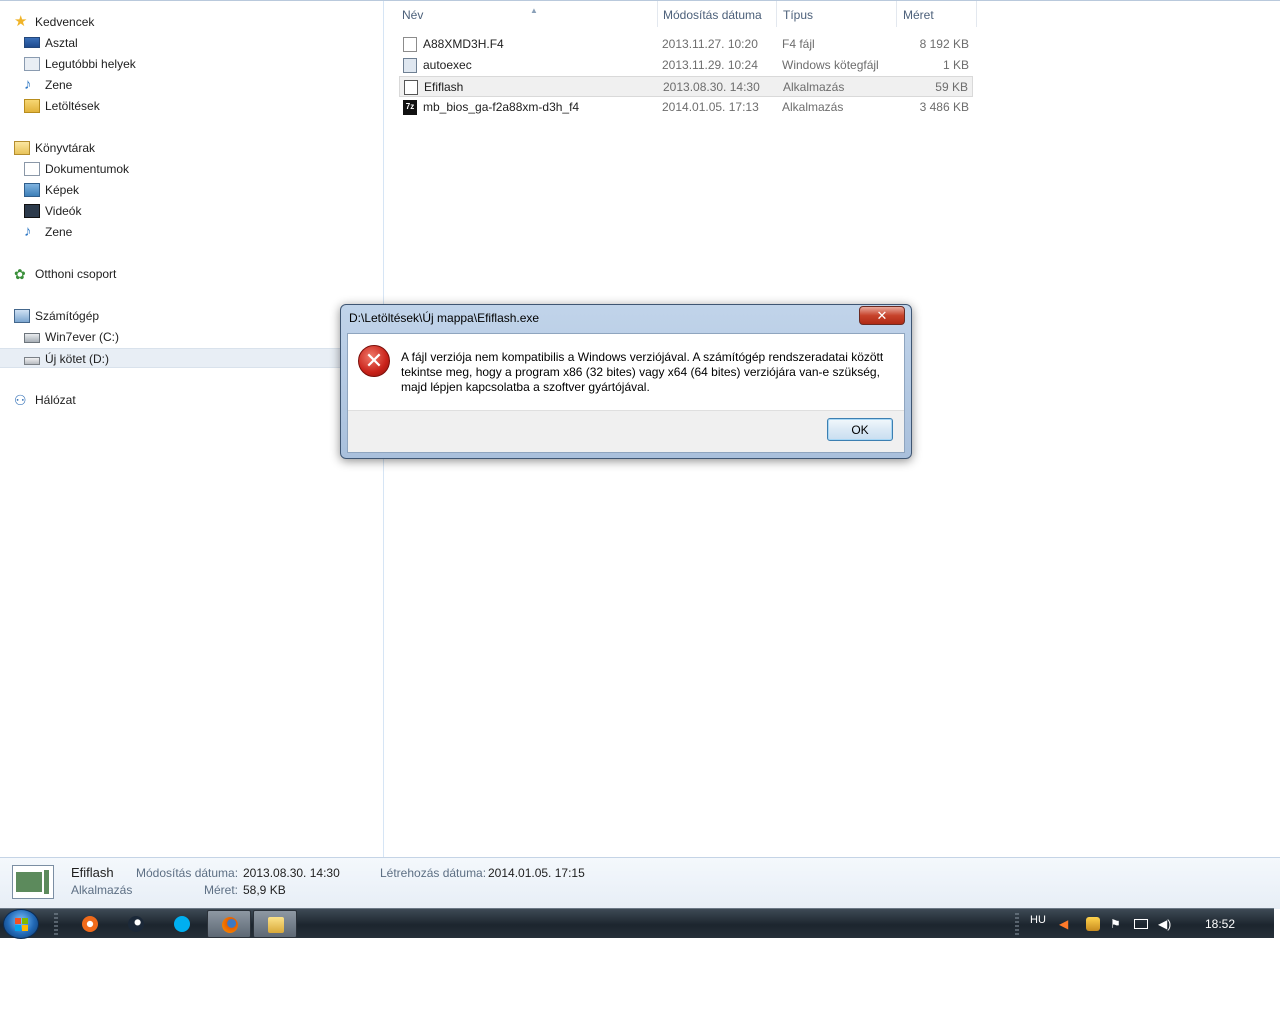 The width and height of the screenshot is (1280, 1024). Describe the element at coordinates (463, 44) in the screenshot. I see `file-name: A88XMD3H.F4` at that location.